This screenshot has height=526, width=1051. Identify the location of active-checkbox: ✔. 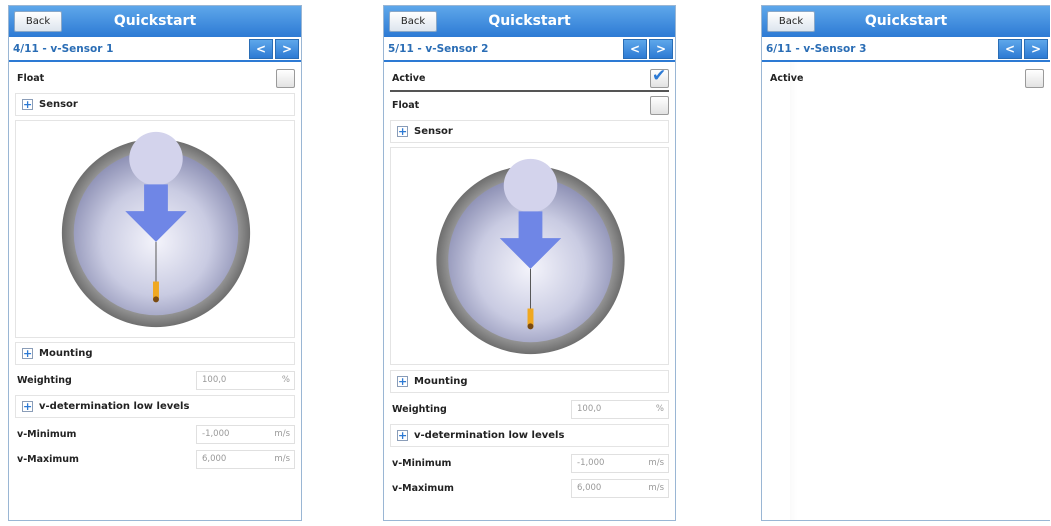
(659, 77).